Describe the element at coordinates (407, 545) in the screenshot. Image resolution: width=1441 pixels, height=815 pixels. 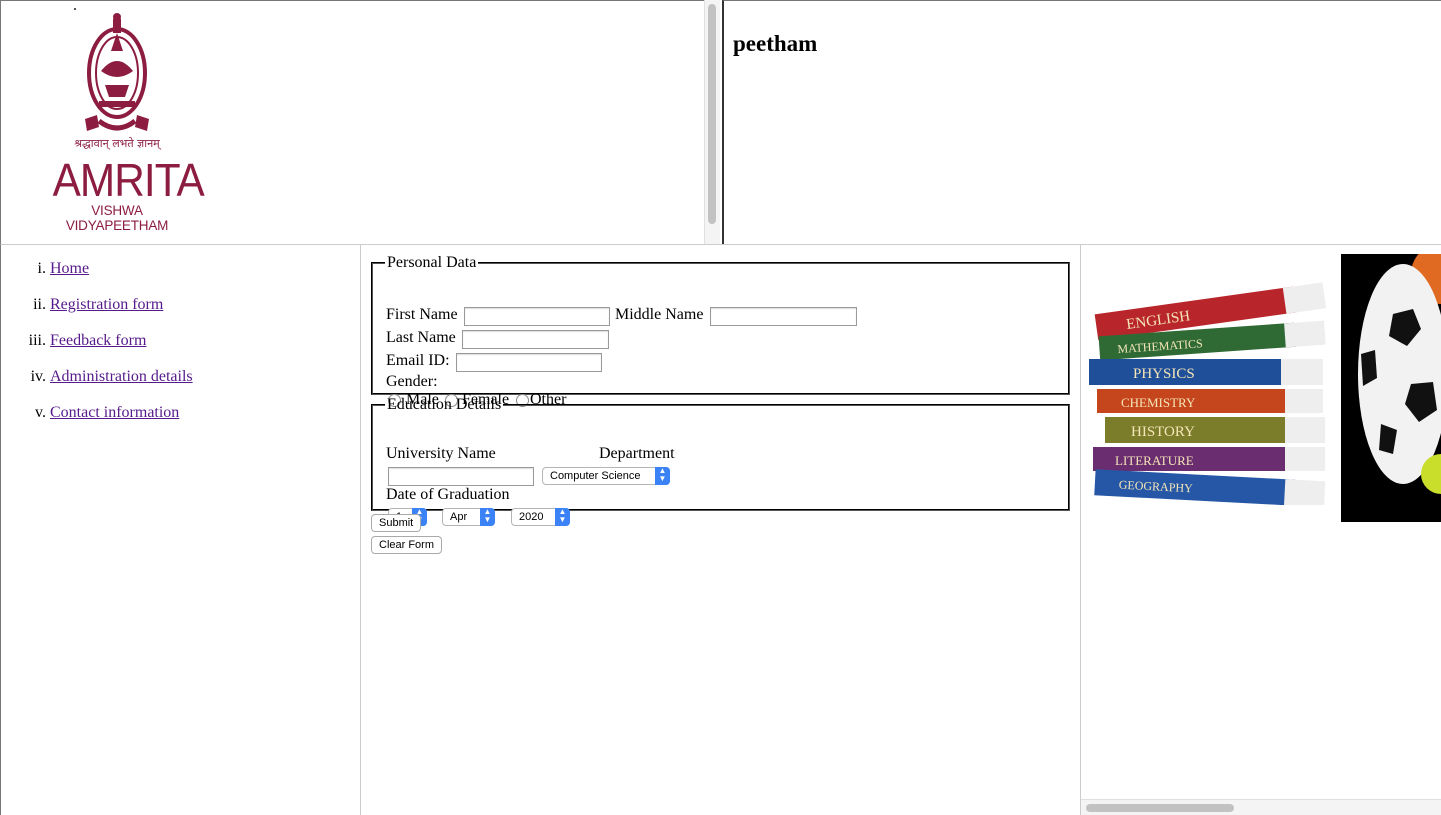
I see `clear-form-button: Clear Form` at that location.